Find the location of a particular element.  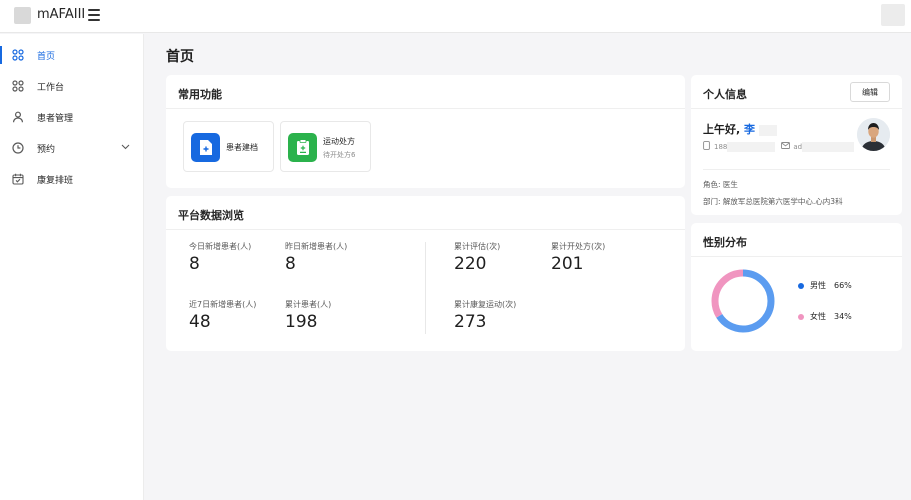

sidebar-item-home: 首页 is located at coordinates (72, 55).